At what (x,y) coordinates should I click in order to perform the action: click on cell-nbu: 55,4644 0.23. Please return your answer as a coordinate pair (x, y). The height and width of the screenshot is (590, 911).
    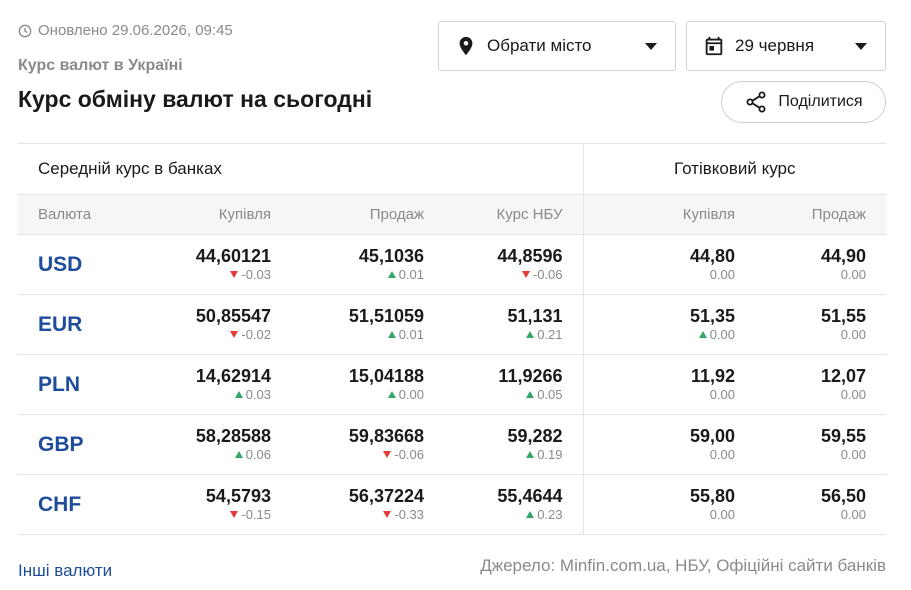
    Looking at the image, I should click on (503, 504).